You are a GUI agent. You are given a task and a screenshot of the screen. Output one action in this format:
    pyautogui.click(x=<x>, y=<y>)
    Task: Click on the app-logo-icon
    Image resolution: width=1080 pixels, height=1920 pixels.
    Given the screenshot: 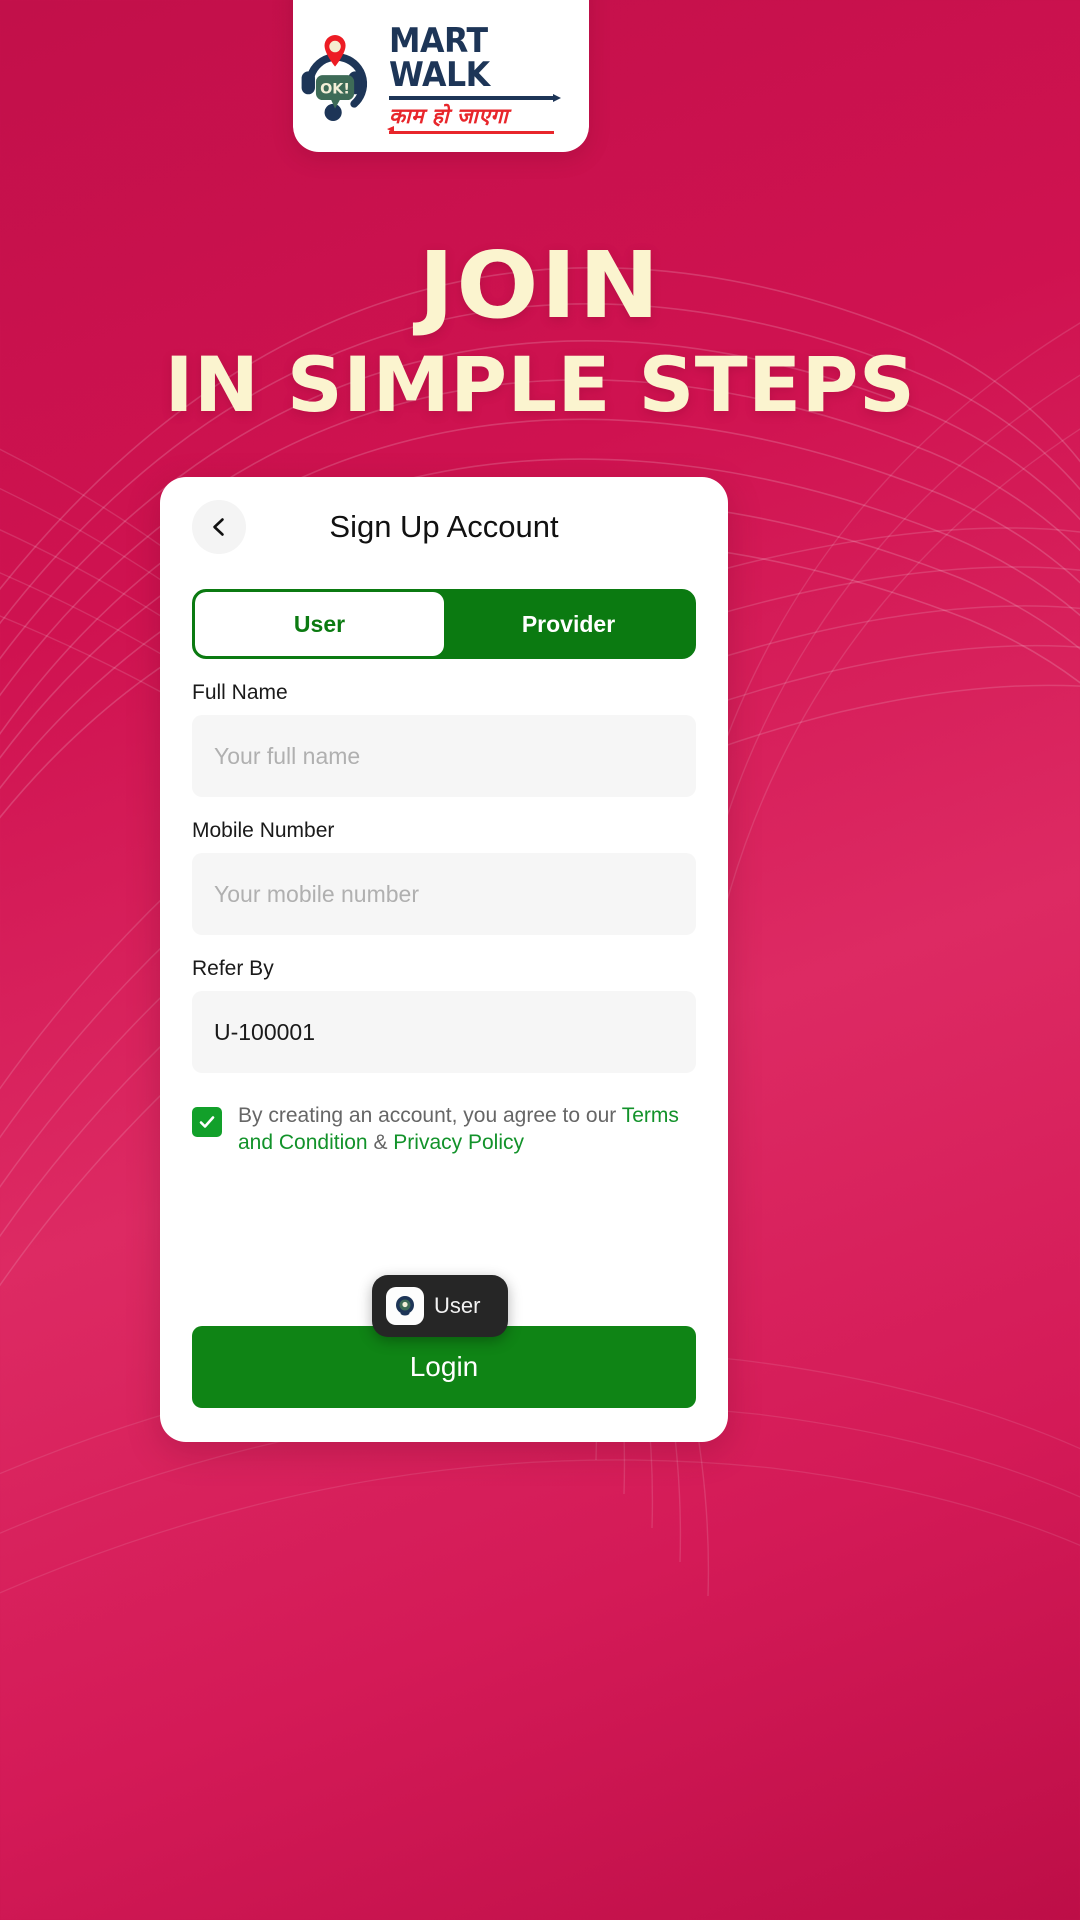 What is the action you would take?
    pyautogui.click(x=405, y=1306)
    